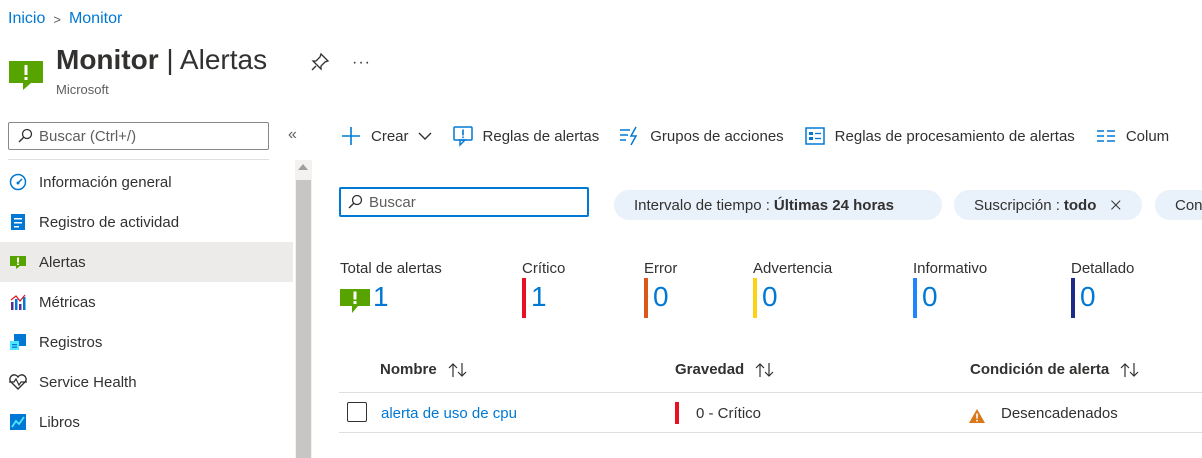  I want to click on summary-warning-label: Advertencia, so click(793, 268).